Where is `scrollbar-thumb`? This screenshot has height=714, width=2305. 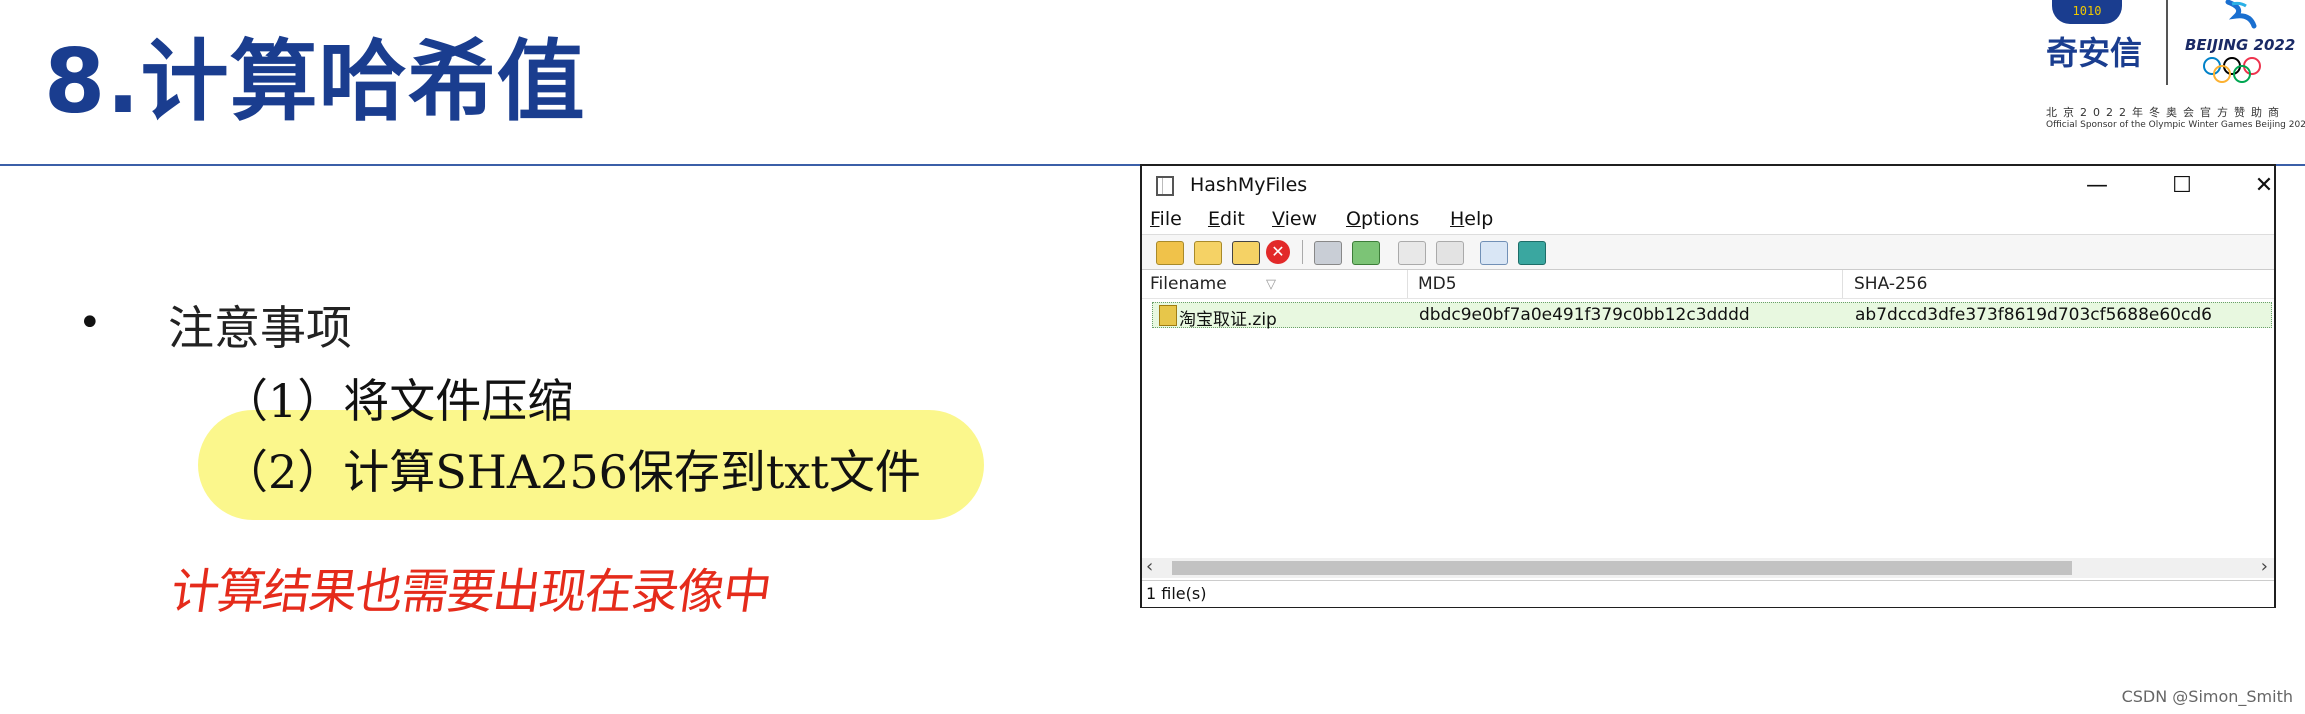
scrollbar-thumb is located at coordinates (1622, 568).